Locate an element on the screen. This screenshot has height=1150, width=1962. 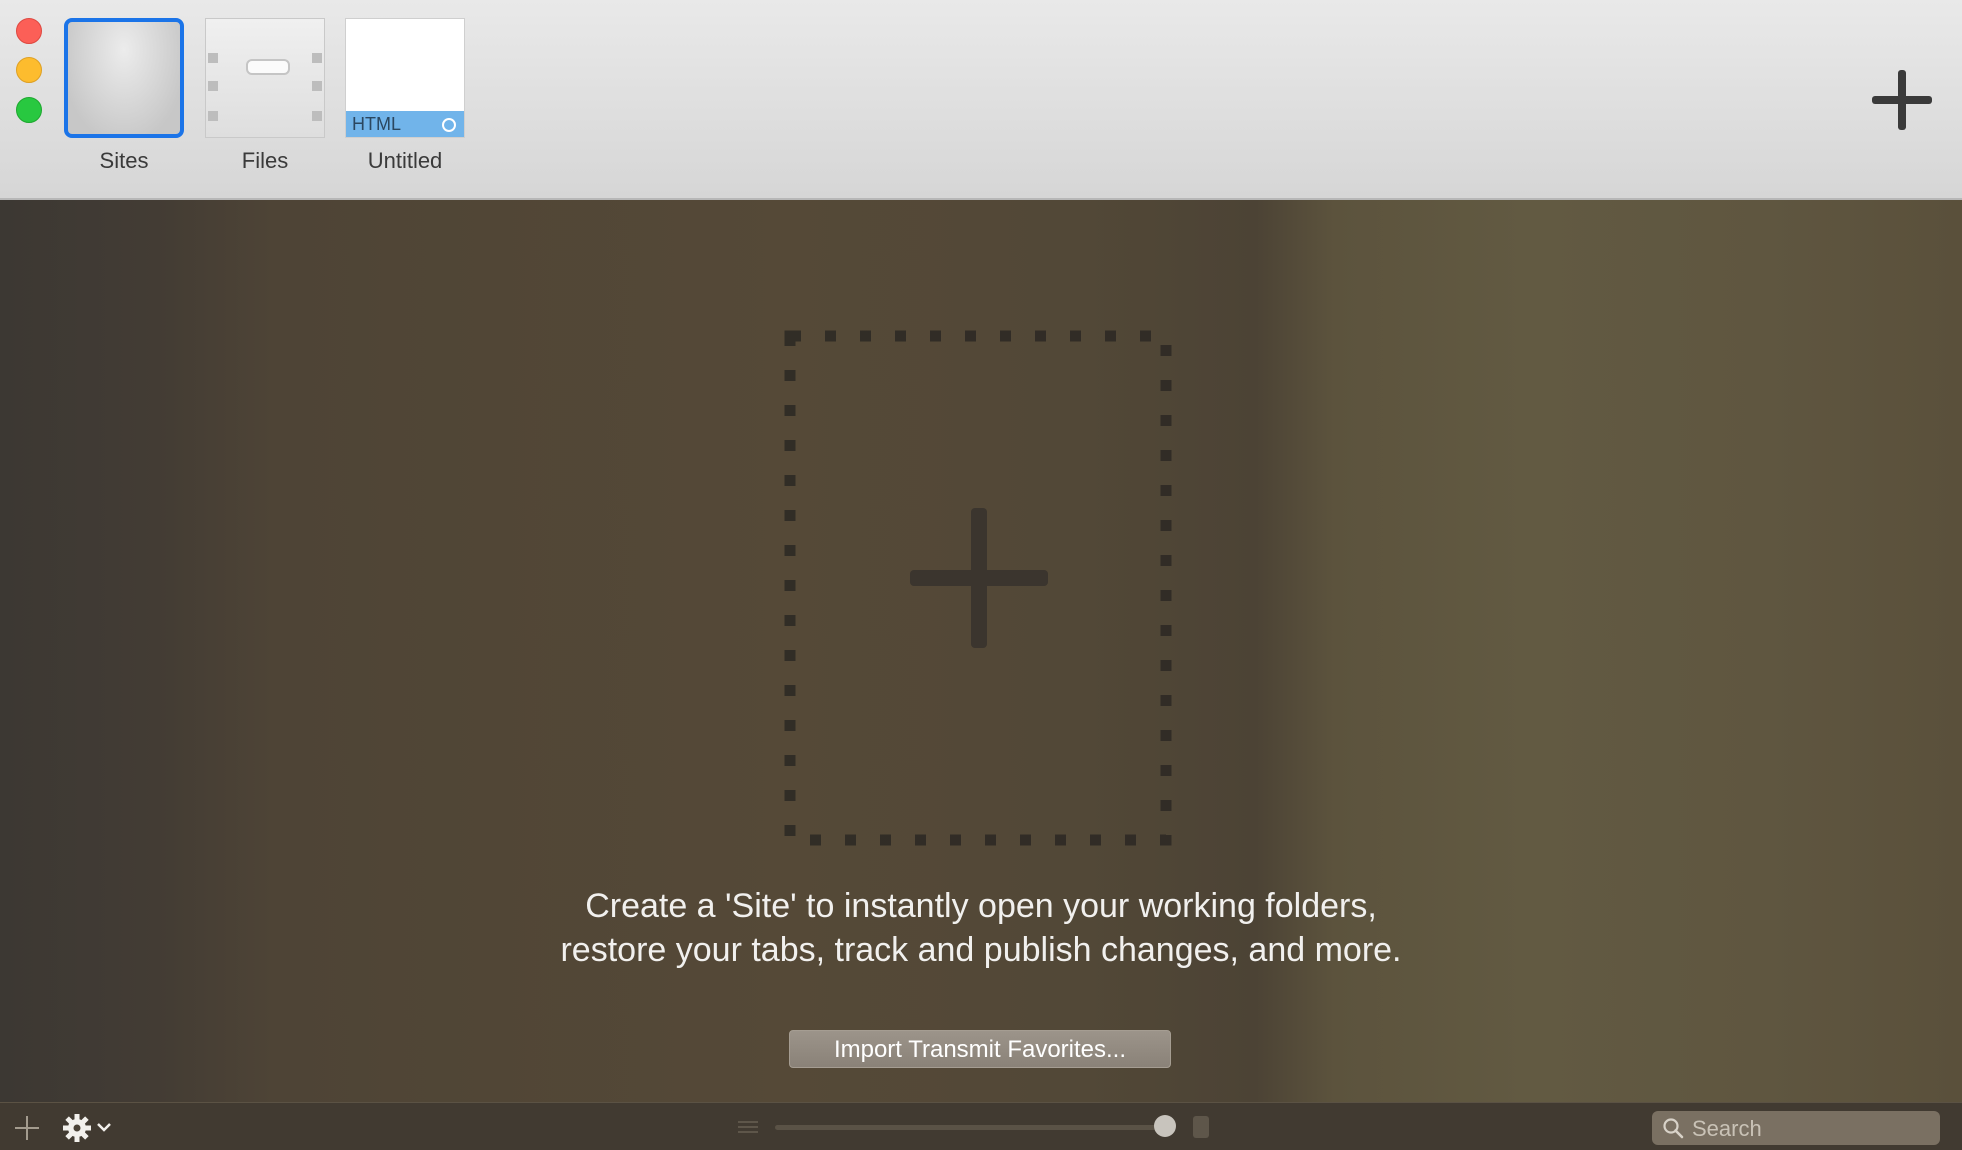
html-badge: HTML is located at coordinates (405, 124).